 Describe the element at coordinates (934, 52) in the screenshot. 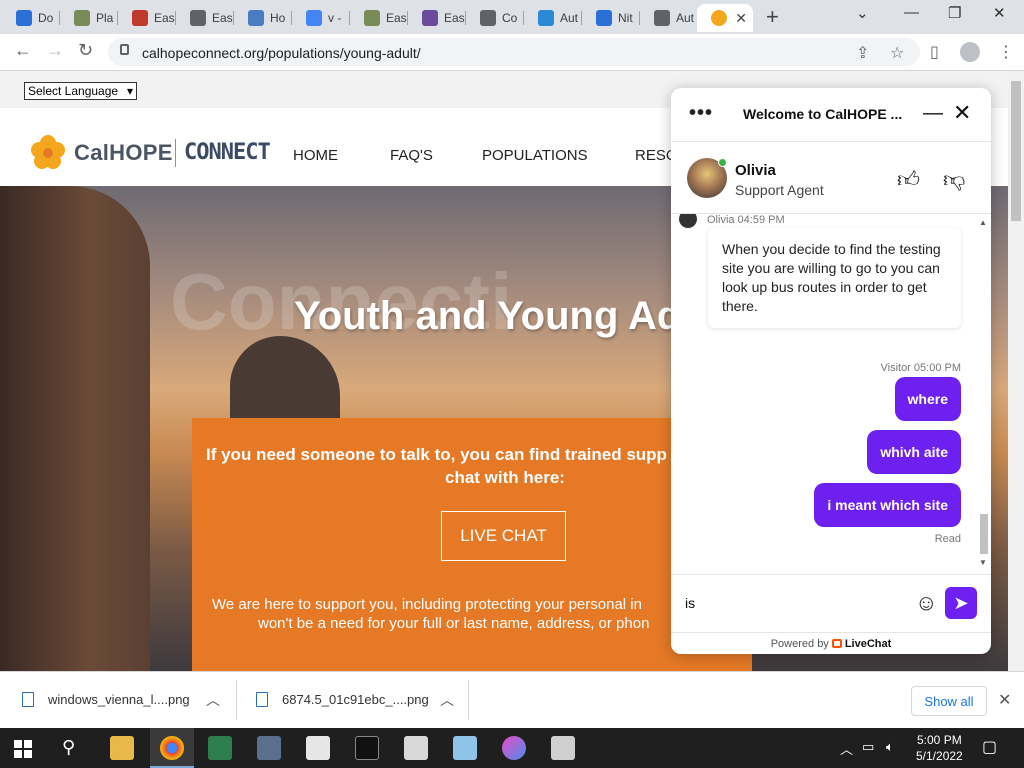

I see `sidebar-icon: ▯` at that location.